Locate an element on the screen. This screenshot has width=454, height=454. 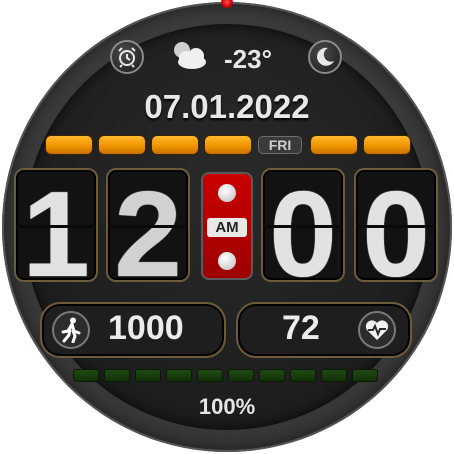
battery-percent: 100% is located at coordinates (227, 406).